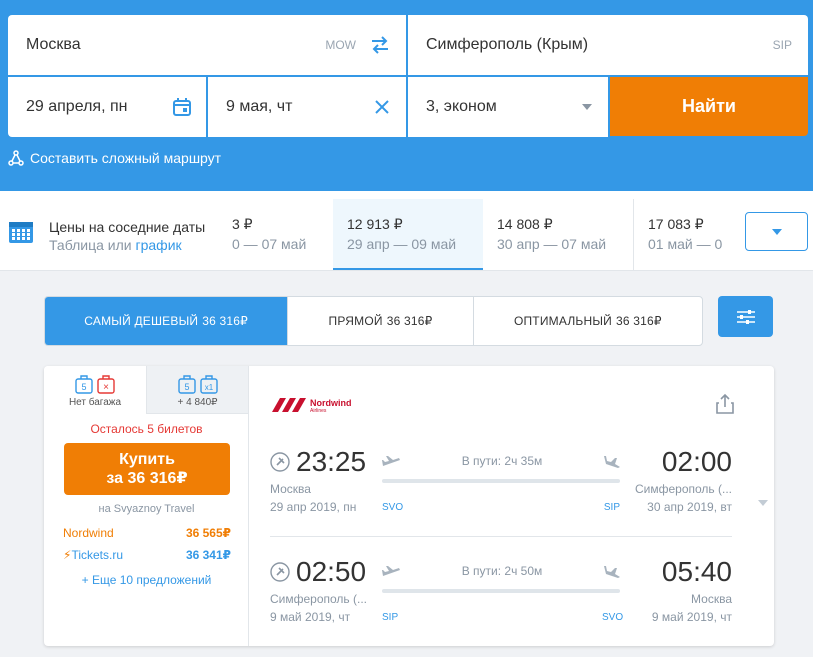 Image resolution: width=813 pixels, height=657 pixels. What do you see at coordinates (689, 507) in the screenshot?
I see `arrival-date: 30 апр 2019, вт` at bounding box center [689, 507].